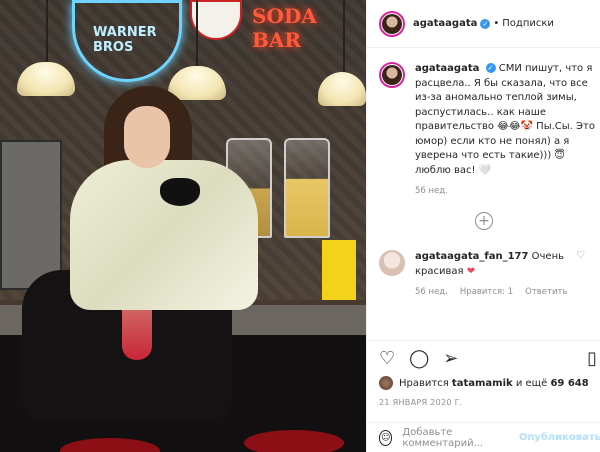 The height and width of the screenshot is (452, 600). I want to click on caption-time: 56 нед., so click(431, 191).